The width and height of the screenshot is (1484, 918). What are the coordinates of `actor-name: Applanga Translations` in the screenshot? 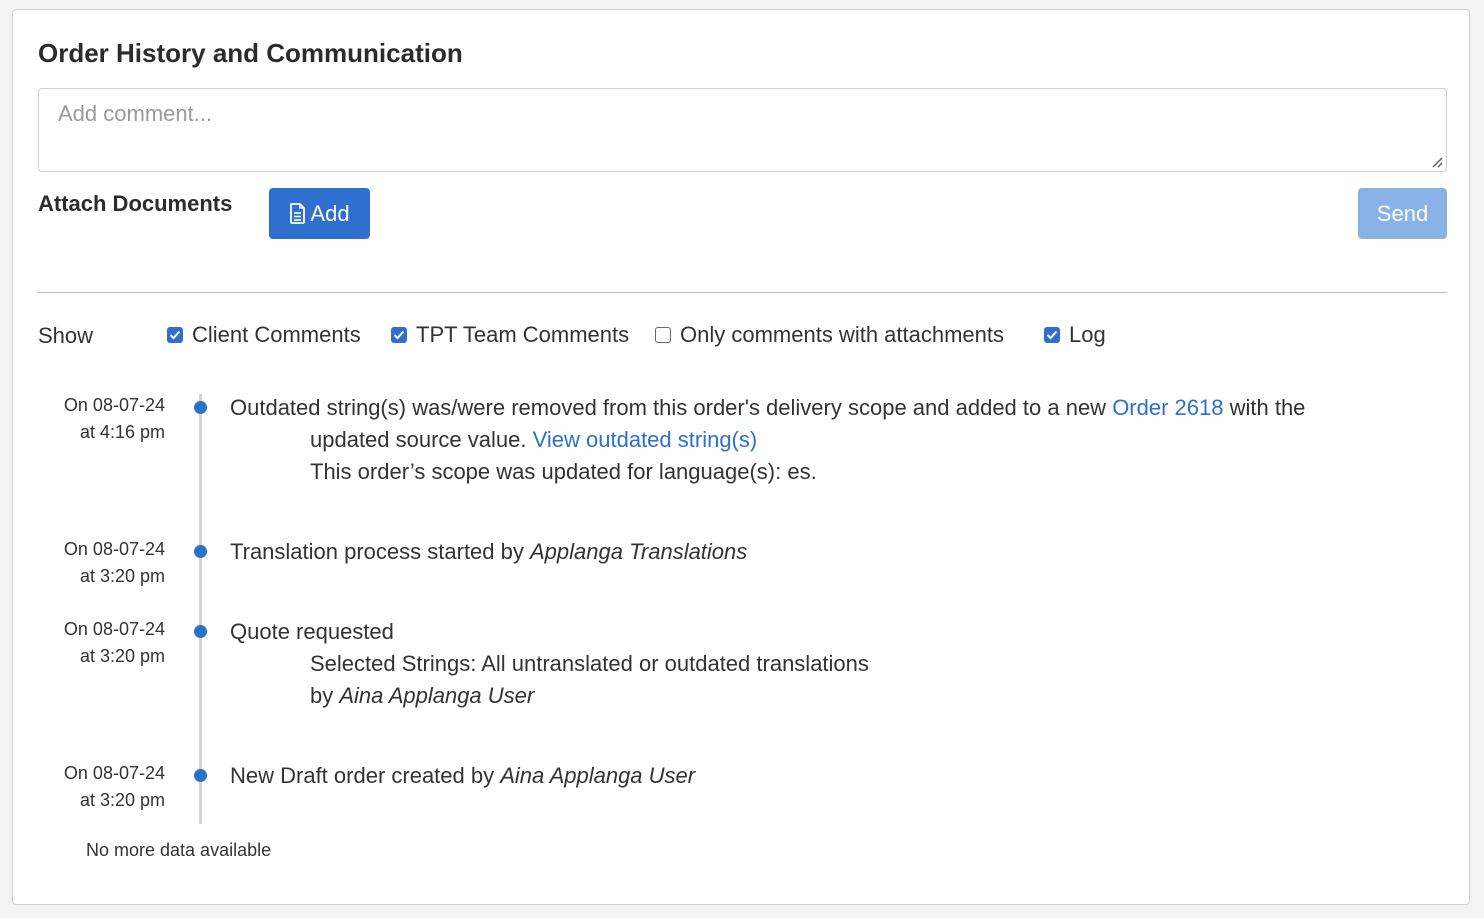 It's located at (639, 551).